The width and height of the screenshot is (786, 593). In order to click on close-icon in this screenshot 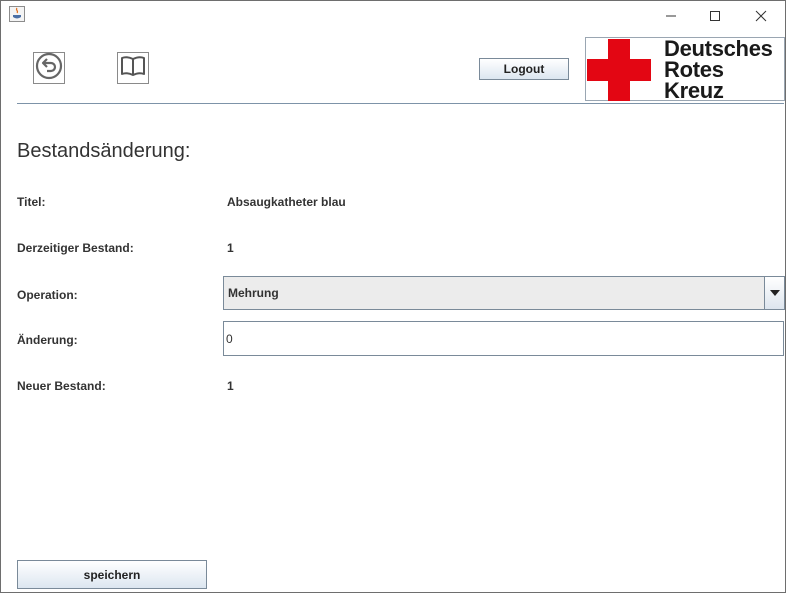, I will do `click(761, 16)`.